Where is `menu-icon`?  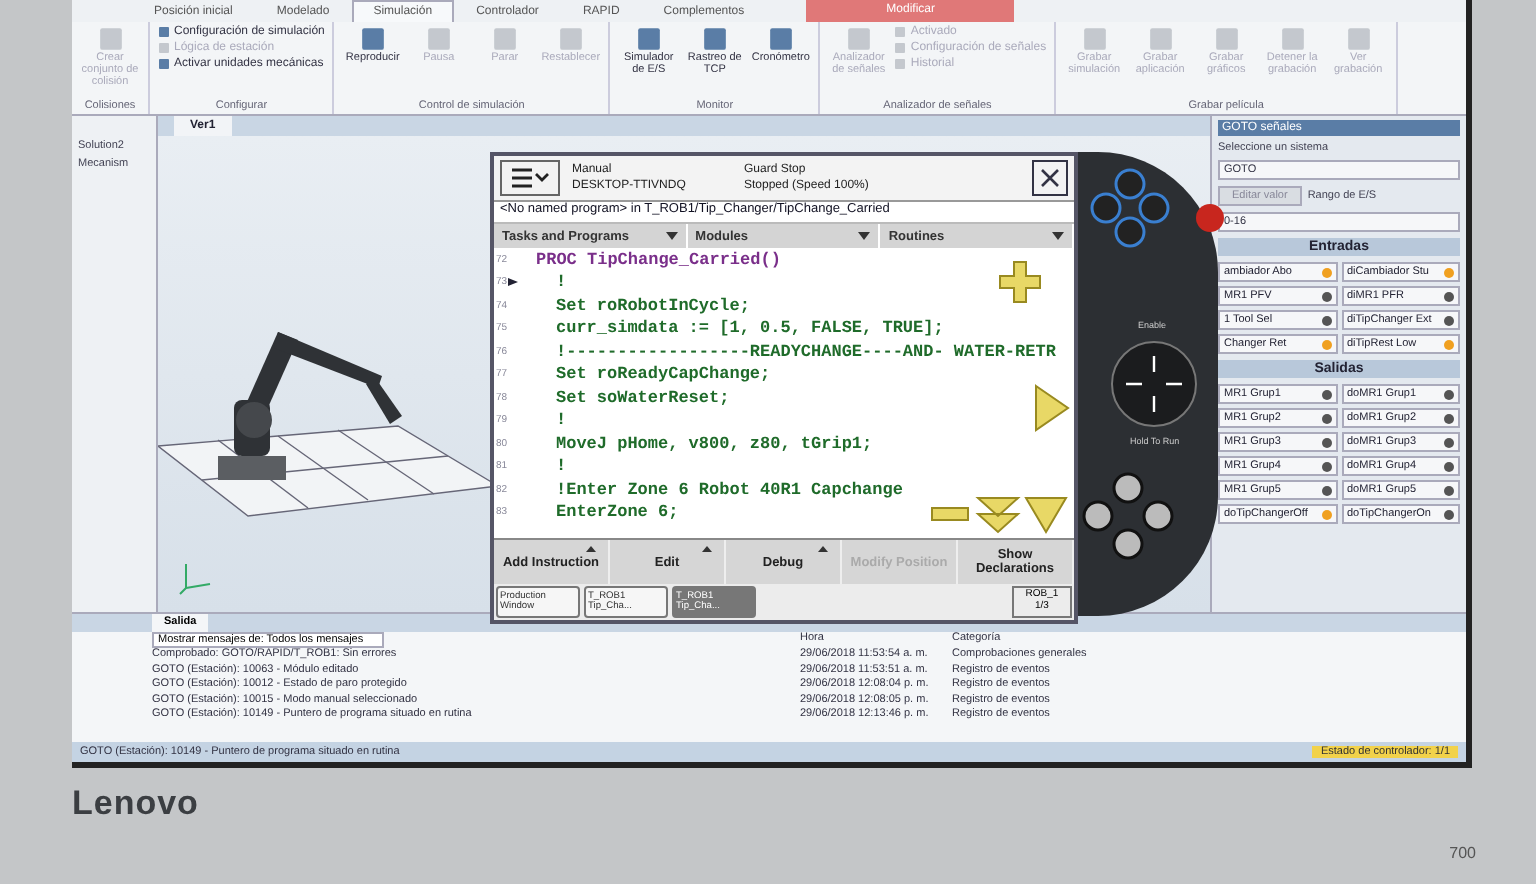
menu-icon is located at coordinates (530, 178).